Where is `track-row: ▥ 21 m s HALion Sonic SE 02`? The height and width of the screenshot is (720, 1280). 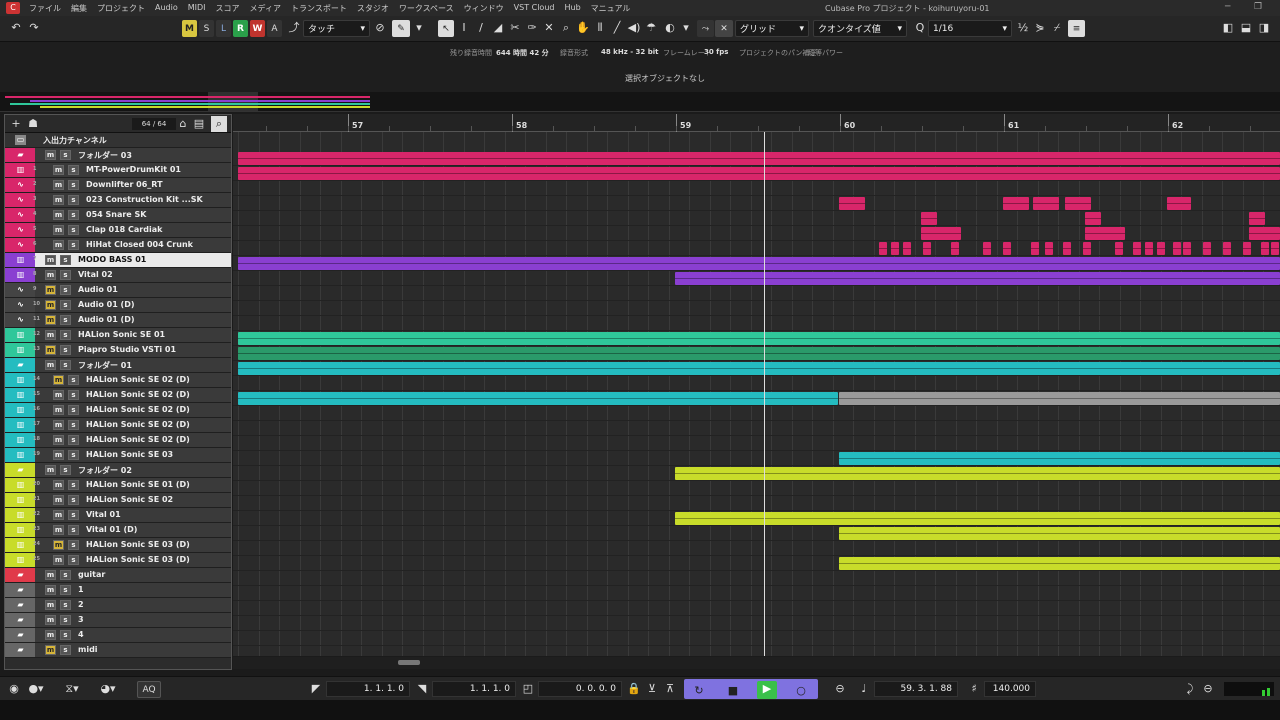 track-row: ▥ 21 m s HALion Sonic SE 02 is located at coordinates (118, 500).